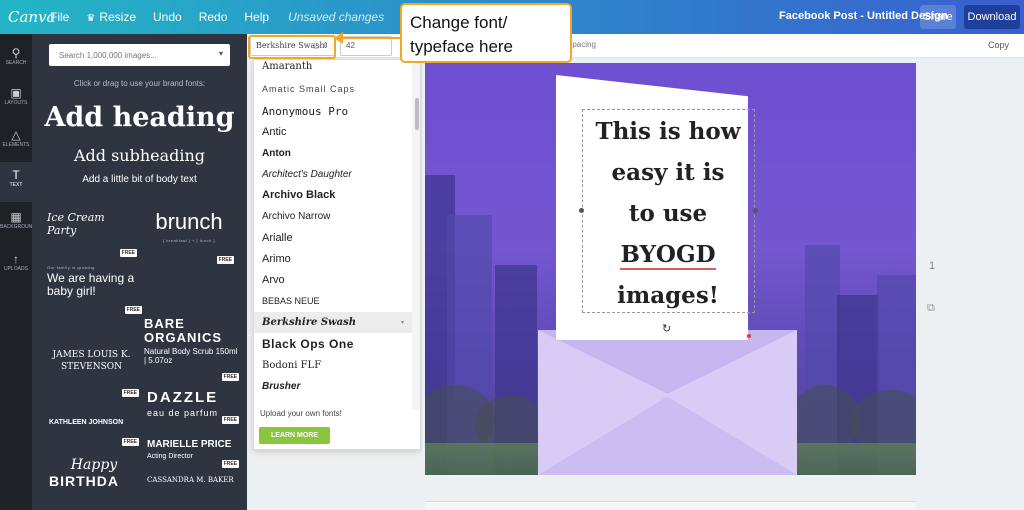 The width and height of the screenshot is (1024, 510). Describe the element at coordinates (16, 93) in the screenshot. I see `layouts-icon: ▣` at that location.